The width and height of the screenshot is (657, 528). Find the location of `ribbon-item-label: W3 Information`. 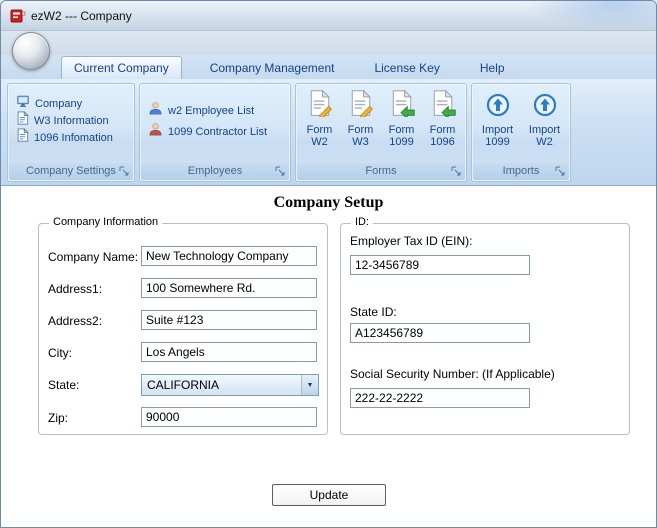

ribbon-item-label: W3 Information is located at coordinates (71, 120).